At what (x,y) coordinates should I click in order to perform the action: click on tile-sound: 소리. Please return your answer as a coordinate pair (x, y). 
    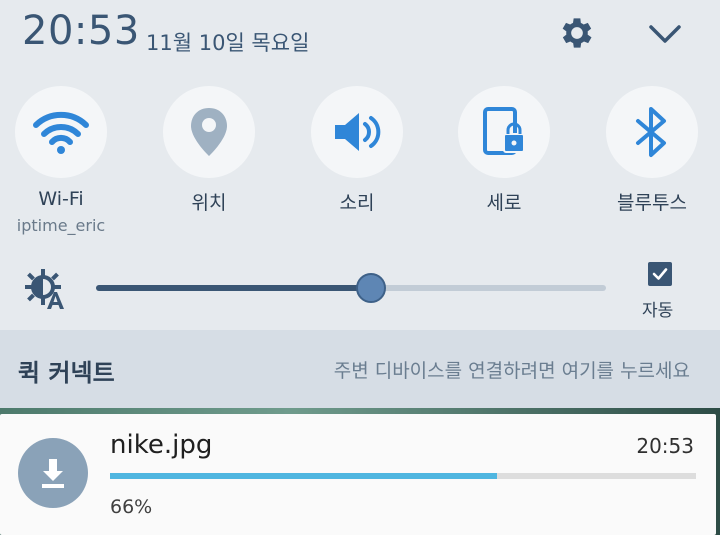
    Looking at the image, I should click on (357, 150).